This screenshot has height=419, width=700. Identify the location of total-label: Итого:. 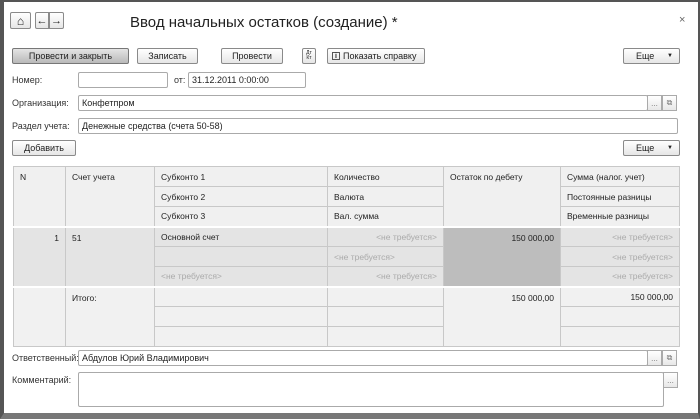
(110, 316).